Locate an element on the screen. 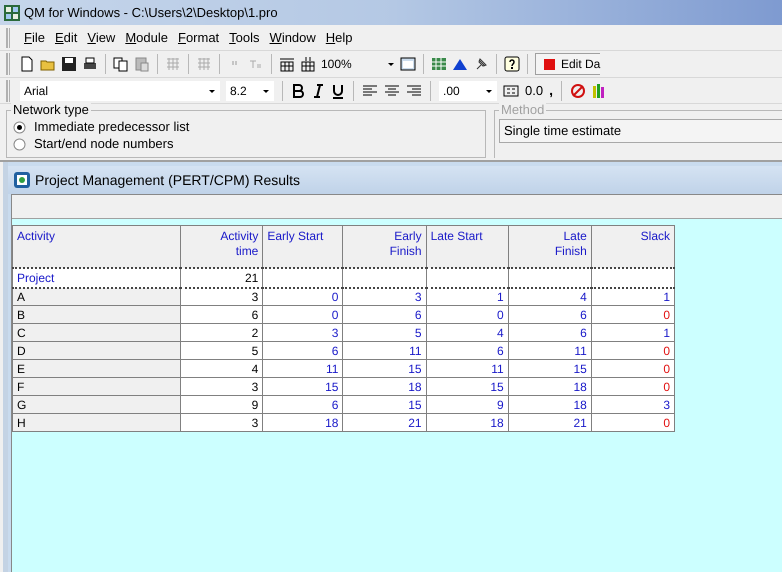  column-header: Slack is located at coordinates (655, 236).